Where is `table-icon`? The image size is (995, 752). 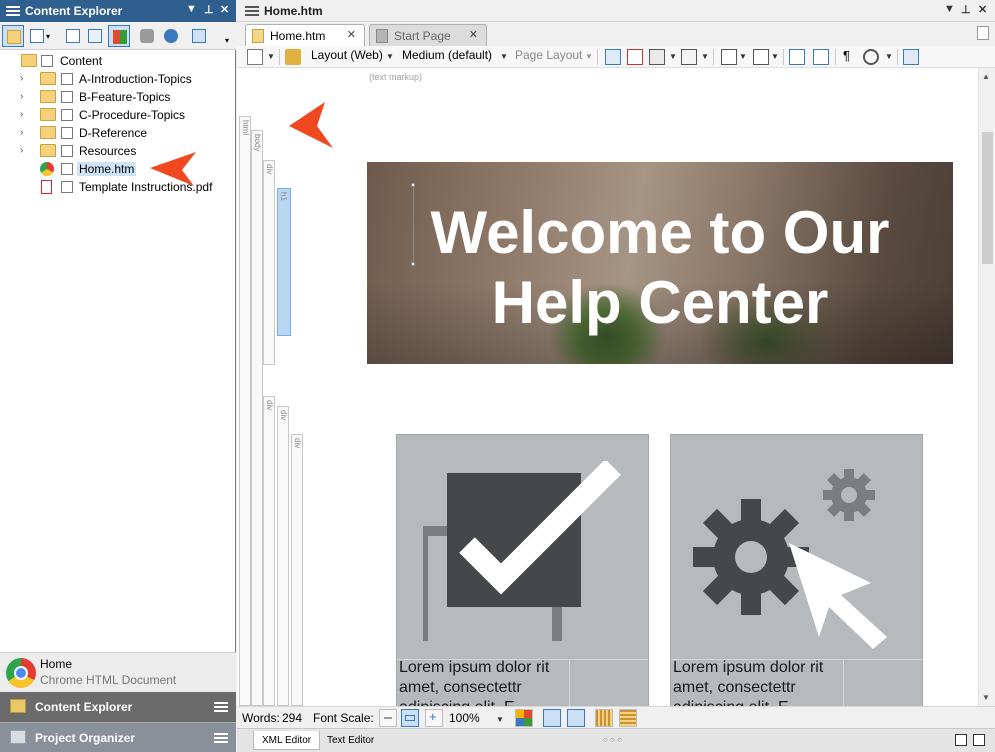
table-icon is located at coordinates (689, 57).